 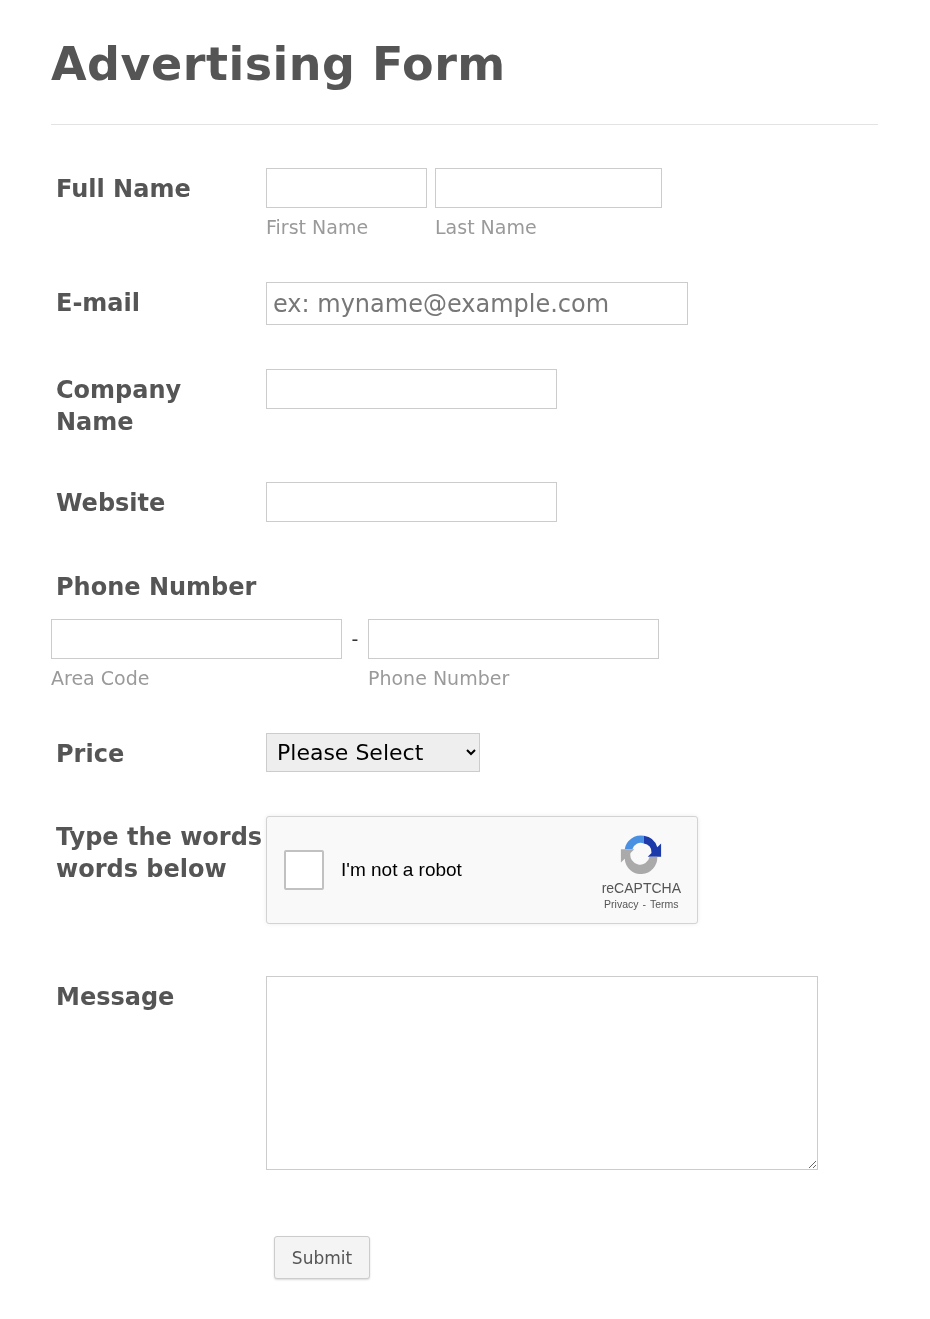 I want to click on message-field, so click(x=542, y=1073).